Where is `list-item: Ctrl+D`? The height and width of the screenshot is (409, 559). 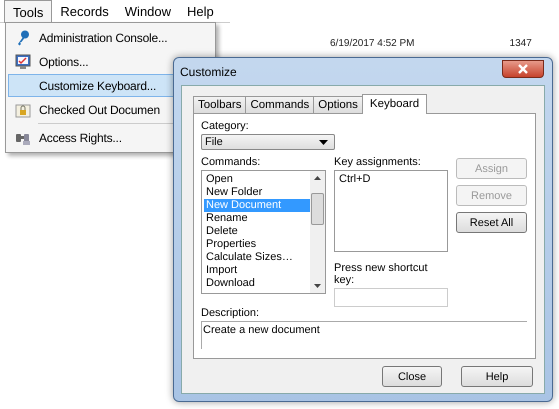
list-item: Ctrl+D is located at coordinates (392, 179).